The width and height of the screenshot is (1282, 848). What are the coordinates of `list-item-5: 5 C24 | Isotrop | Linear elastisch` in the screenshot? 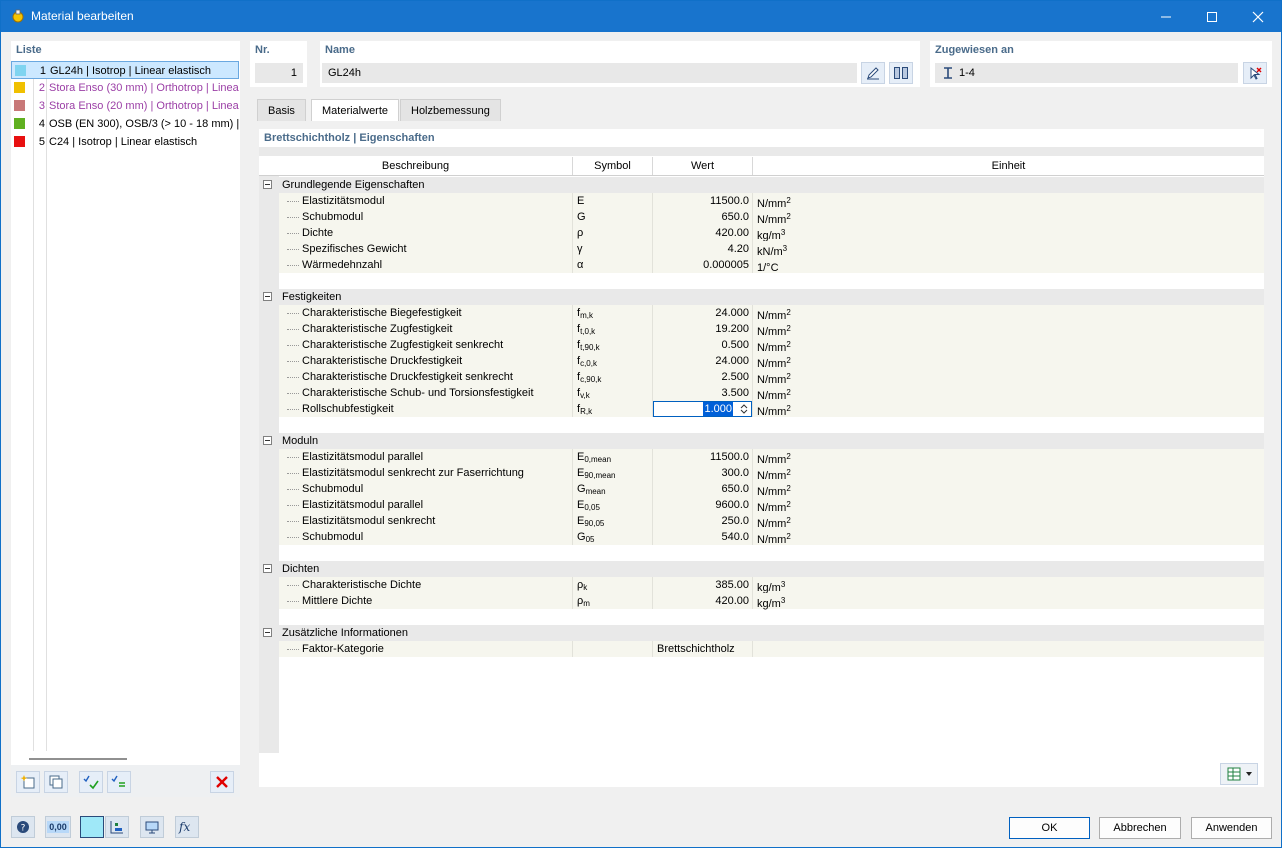 It's located at (125, 142).